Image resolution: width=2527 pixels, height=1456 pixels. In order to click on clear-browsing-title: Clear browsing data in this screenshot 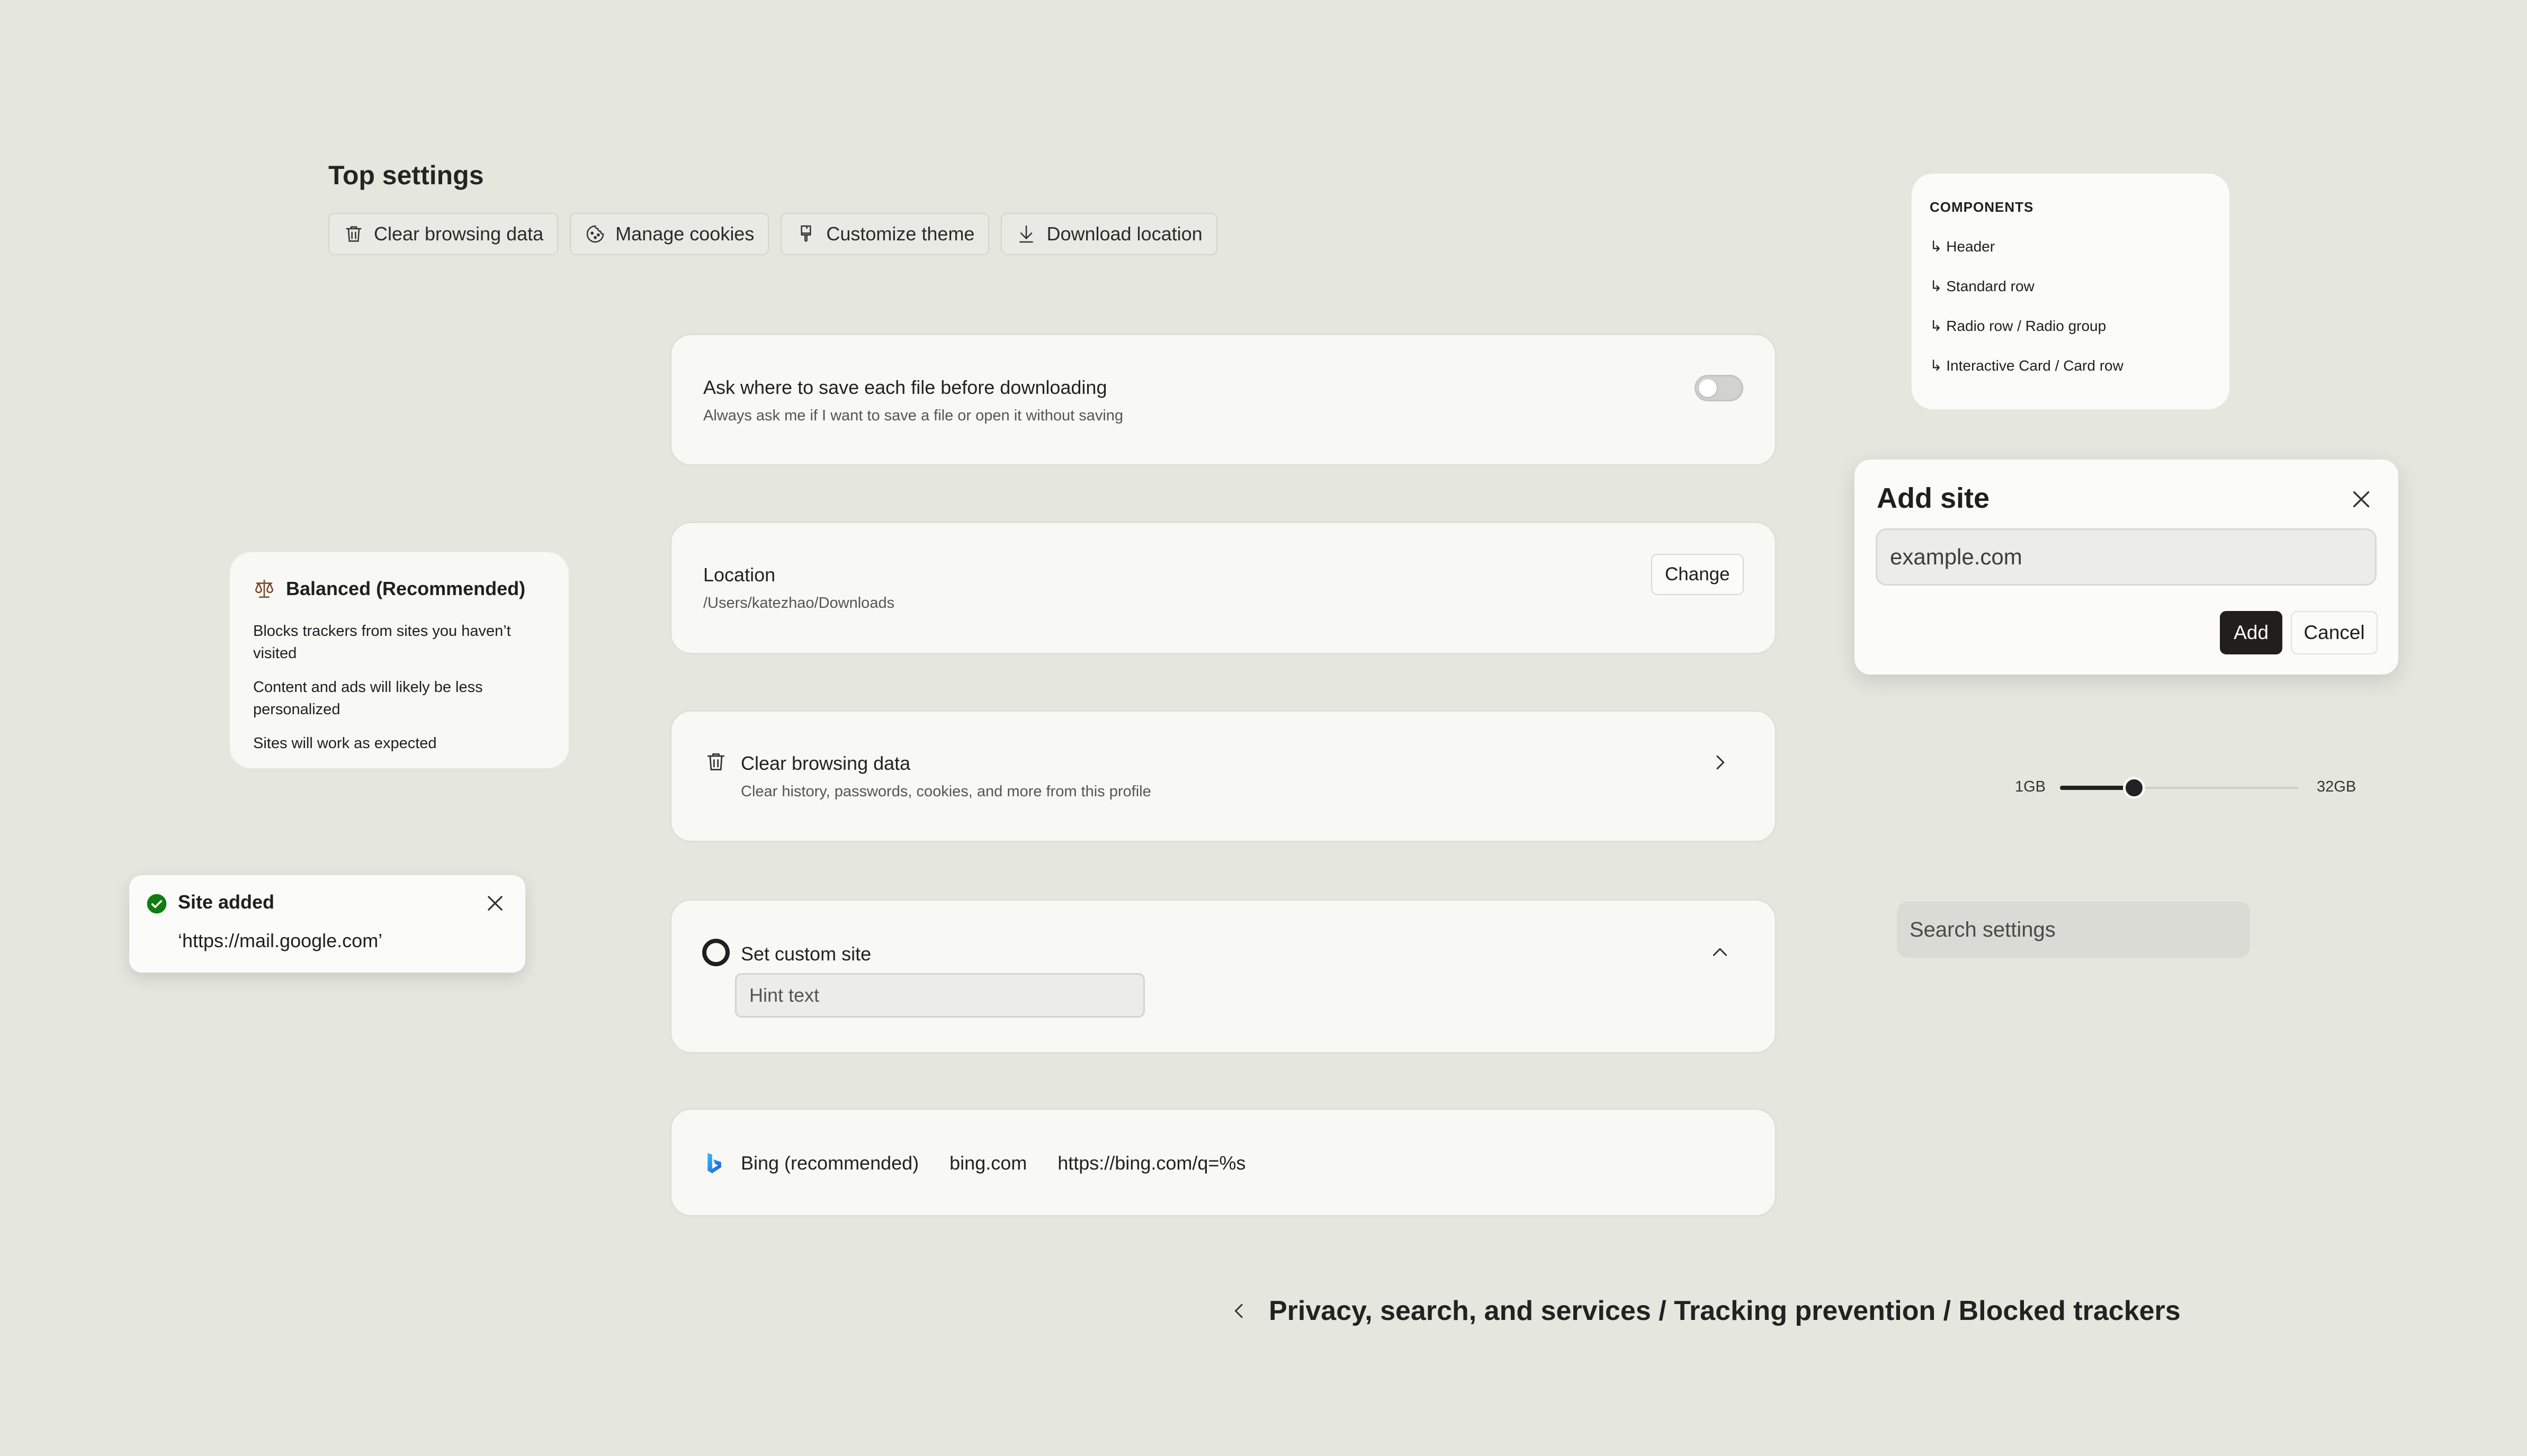, I will do `click(826, 763)`.